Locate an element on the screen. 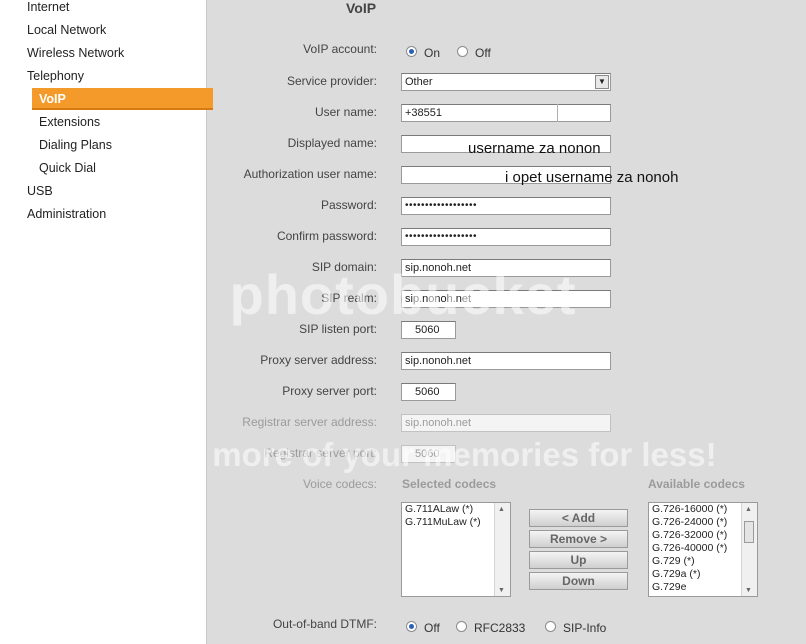 Image resolution: width=806 pixels, height=644 pixels. sidebar-item-wireless-network: Wireless Network is located at coordinates (75, 53).